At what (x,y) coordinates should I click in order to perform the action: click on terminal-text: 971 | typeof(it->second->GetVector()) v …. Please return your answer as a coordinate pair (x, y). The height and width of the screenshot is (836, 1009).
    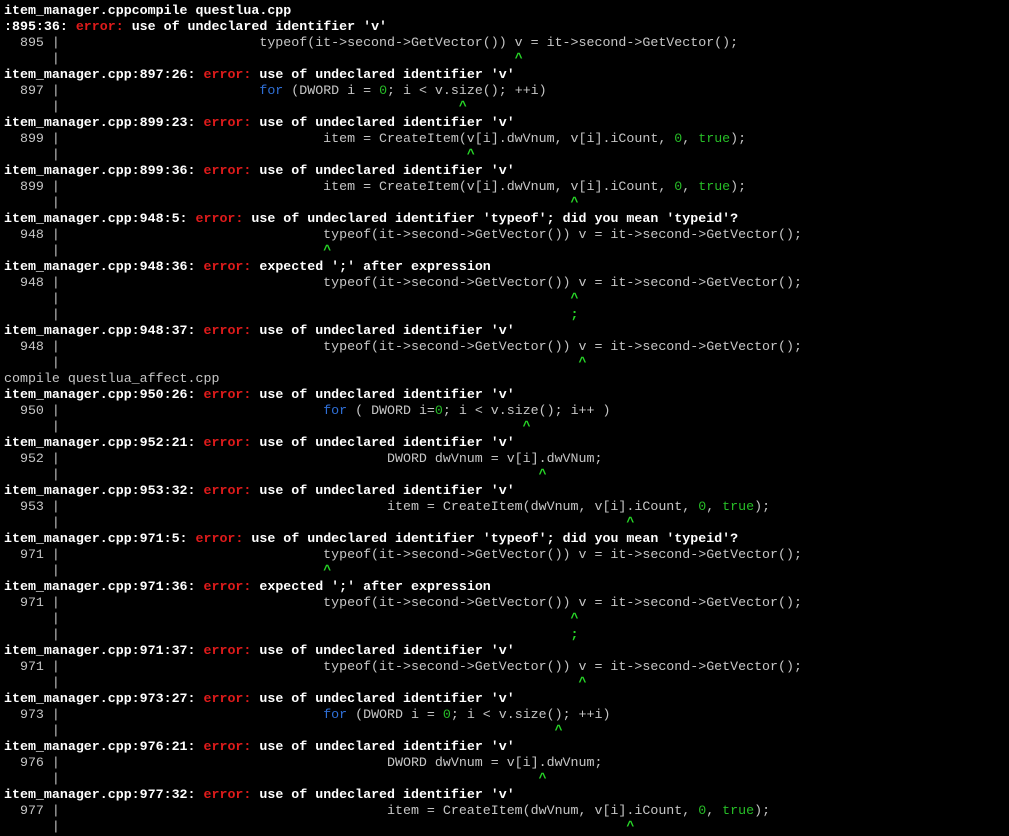
    Looking at the image, I should click on (403, 666).